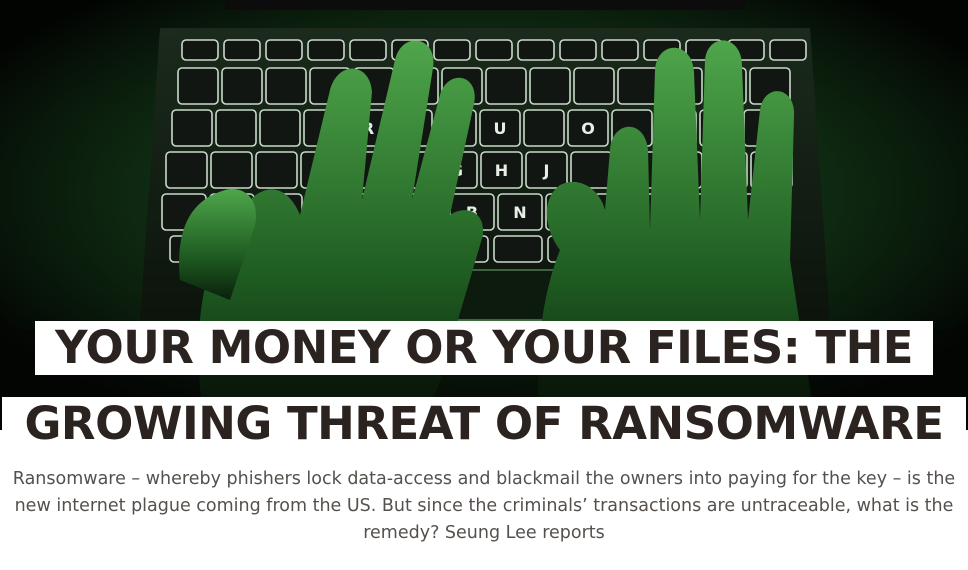 This screenshot has height=570, width=968. I want to click on keyboard-key-label: H, so click(501, 170).